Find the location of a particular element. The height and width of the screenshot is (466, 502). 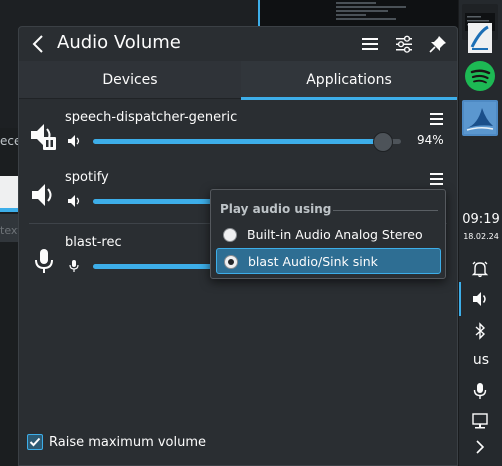

taskbar-item-spotify is located at coordinates (480, 76).